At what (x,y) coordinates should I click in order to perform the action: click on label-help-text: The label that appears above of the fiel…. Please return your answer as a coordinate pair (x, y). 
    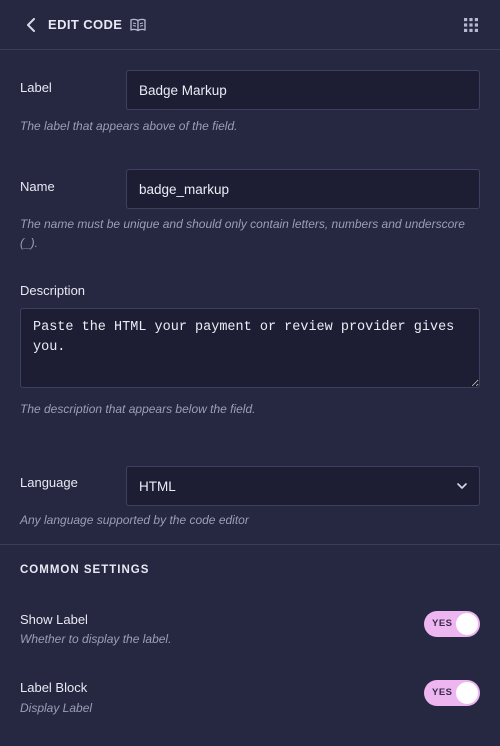
    Looking at the image, I should click on (129, 126).